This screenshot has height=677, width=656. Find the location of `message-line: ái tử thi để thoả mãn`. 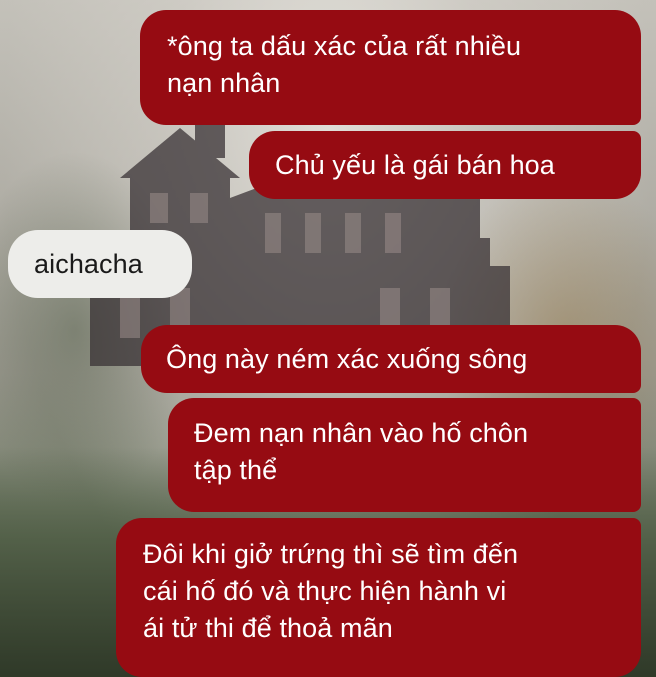

message-line: ái tử thi để thoả mãn is located at coordinates (268, 628).